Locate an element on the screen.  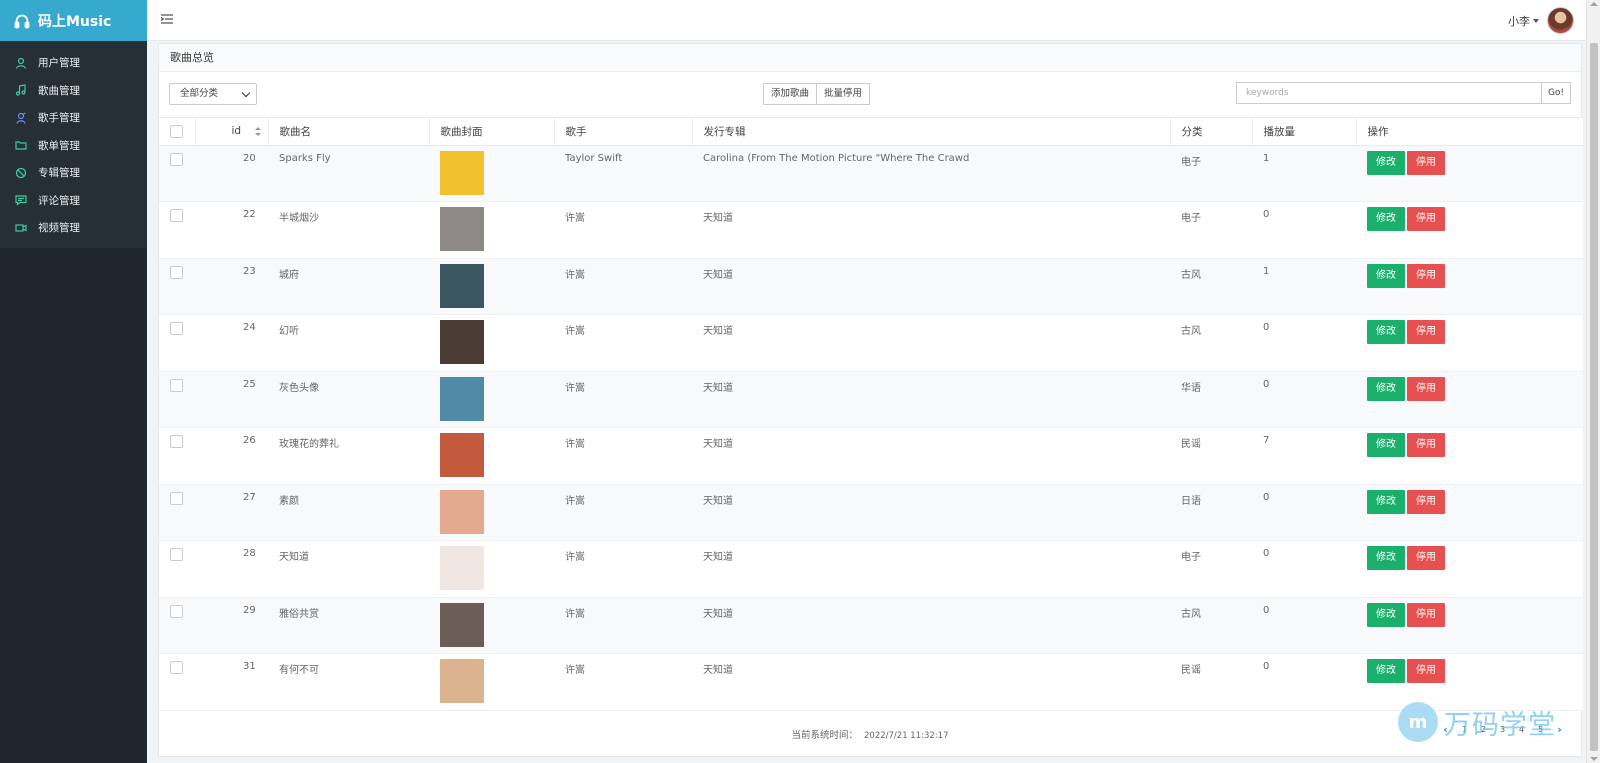
scroll-thumb is located at coordinates (1594, 397).